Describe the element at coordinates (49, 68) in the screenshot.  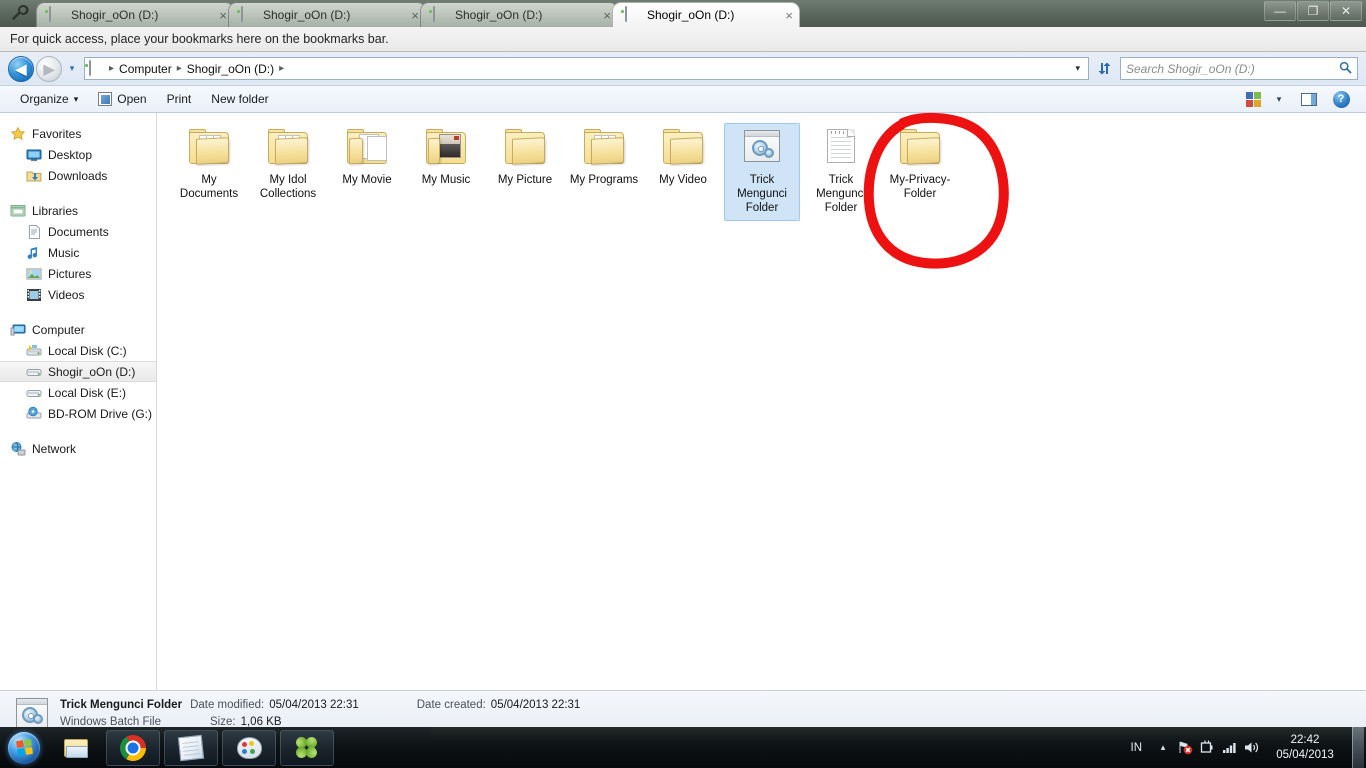
I see `forward-button: ▶` at that location.